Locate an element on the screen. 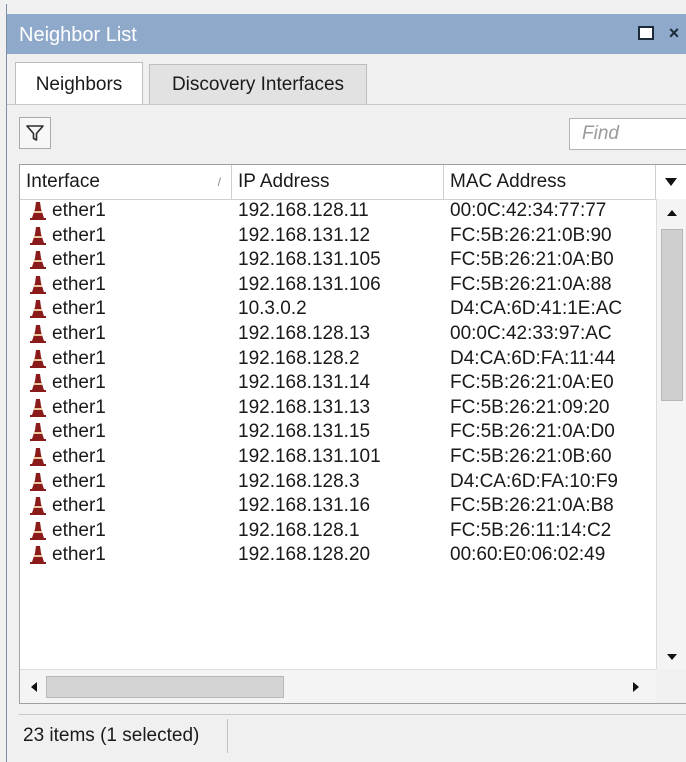 The width and height of the screenshot is (686, 762). scroll-left-button is located at coordinates (34, 687).